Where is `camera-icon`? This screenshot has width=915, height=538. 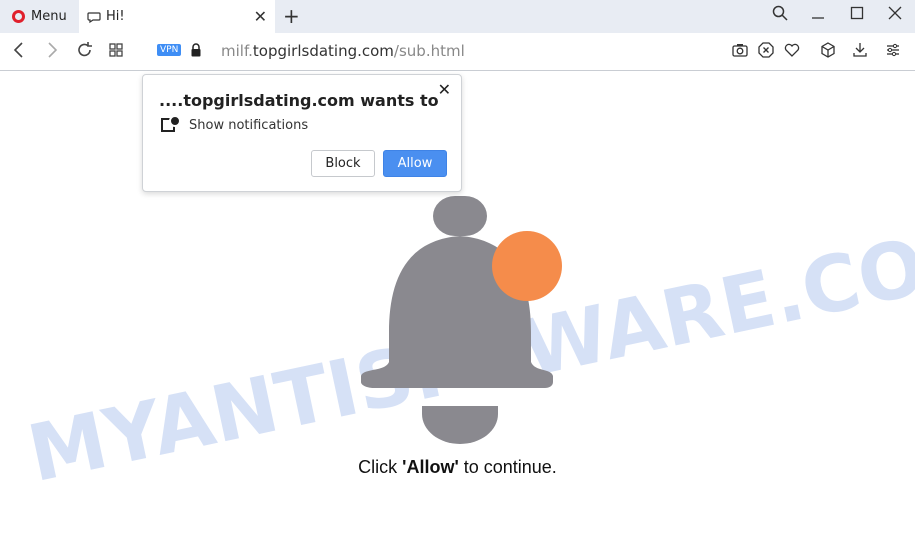 camera-icon is located at coordinates (740, 50).